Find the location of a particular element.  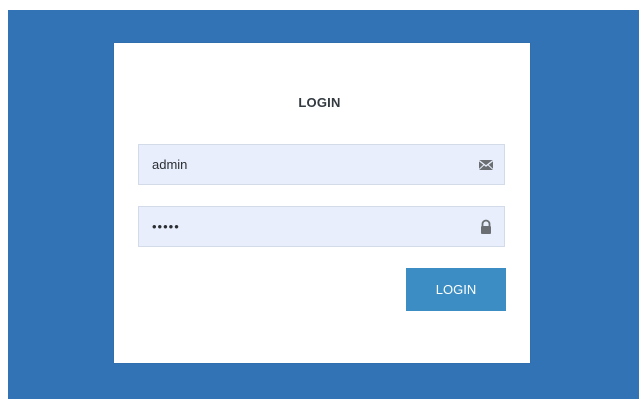

username-input is located at coordinates (321, 164).